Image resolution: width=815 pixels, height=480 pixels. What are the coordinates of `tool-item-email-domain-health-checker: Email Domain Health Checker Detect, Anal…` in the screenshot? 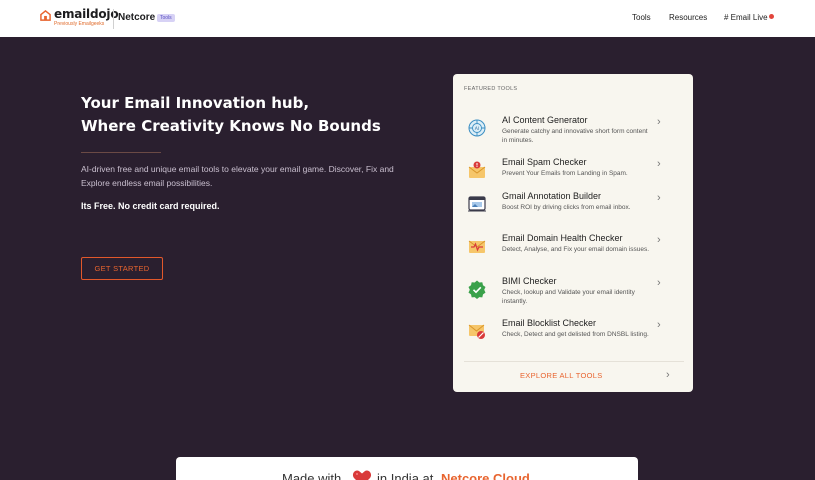 It's located at (573, 253).